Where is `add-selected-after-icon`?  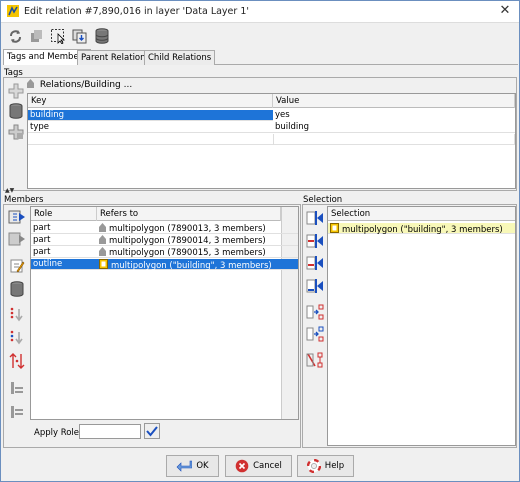
add-selected-after-icon is located at coordinates (315, 263).